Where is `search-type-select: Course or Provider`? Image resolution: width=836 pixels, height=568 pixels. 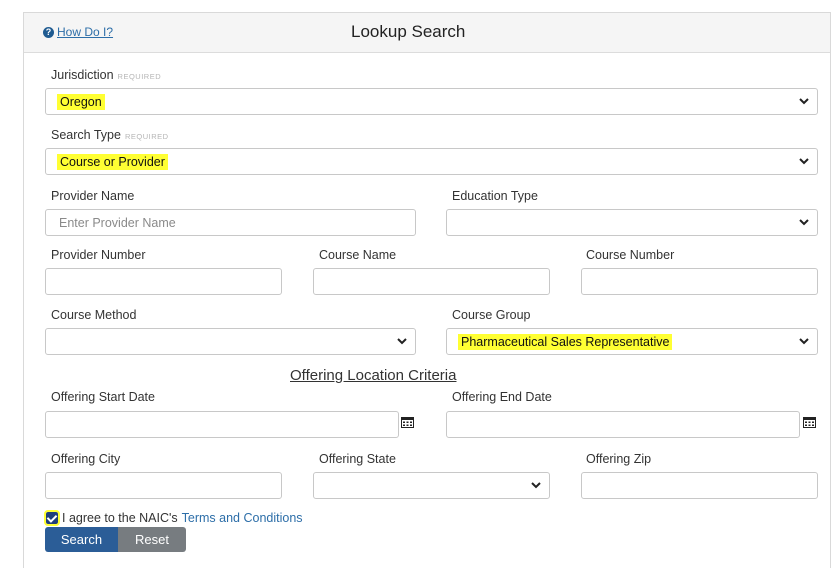 search-type-select: Course or Provider is located at coordinates (431, 161).